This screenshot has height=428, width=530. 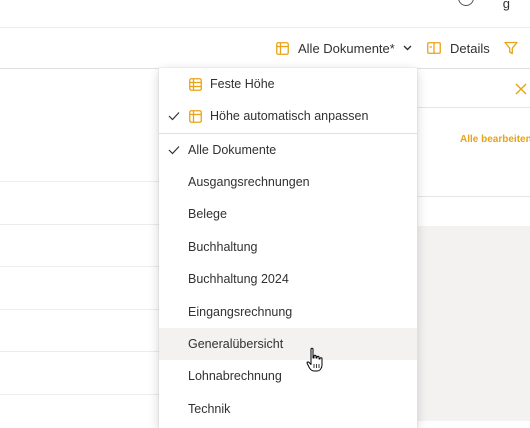 I want to click on details-pane-icon, so click(x=434, y=48).